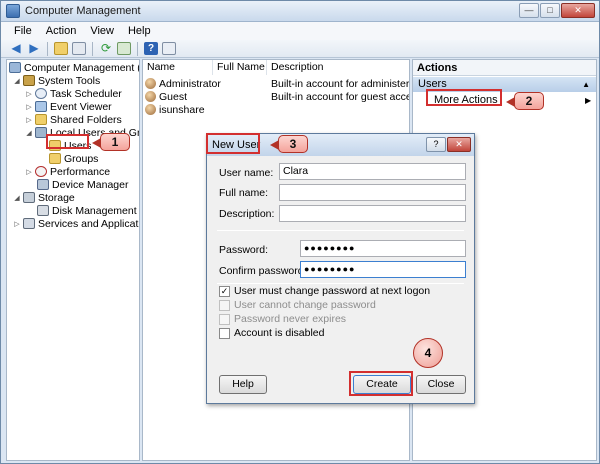 The height and width of the screenshot is (464, 600). Describe the element at coordinates (578, 10) in the screenshot. I see `close-button: ✕` at that location.